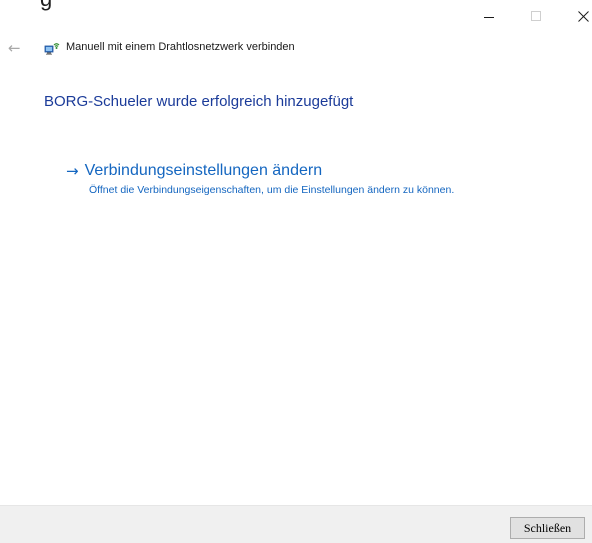 This screenshot has width=592, height=543. What do you see at coordinates (17, 48) in the screenshot?
I see `back-button: ←` at bounding box center [17, 48].